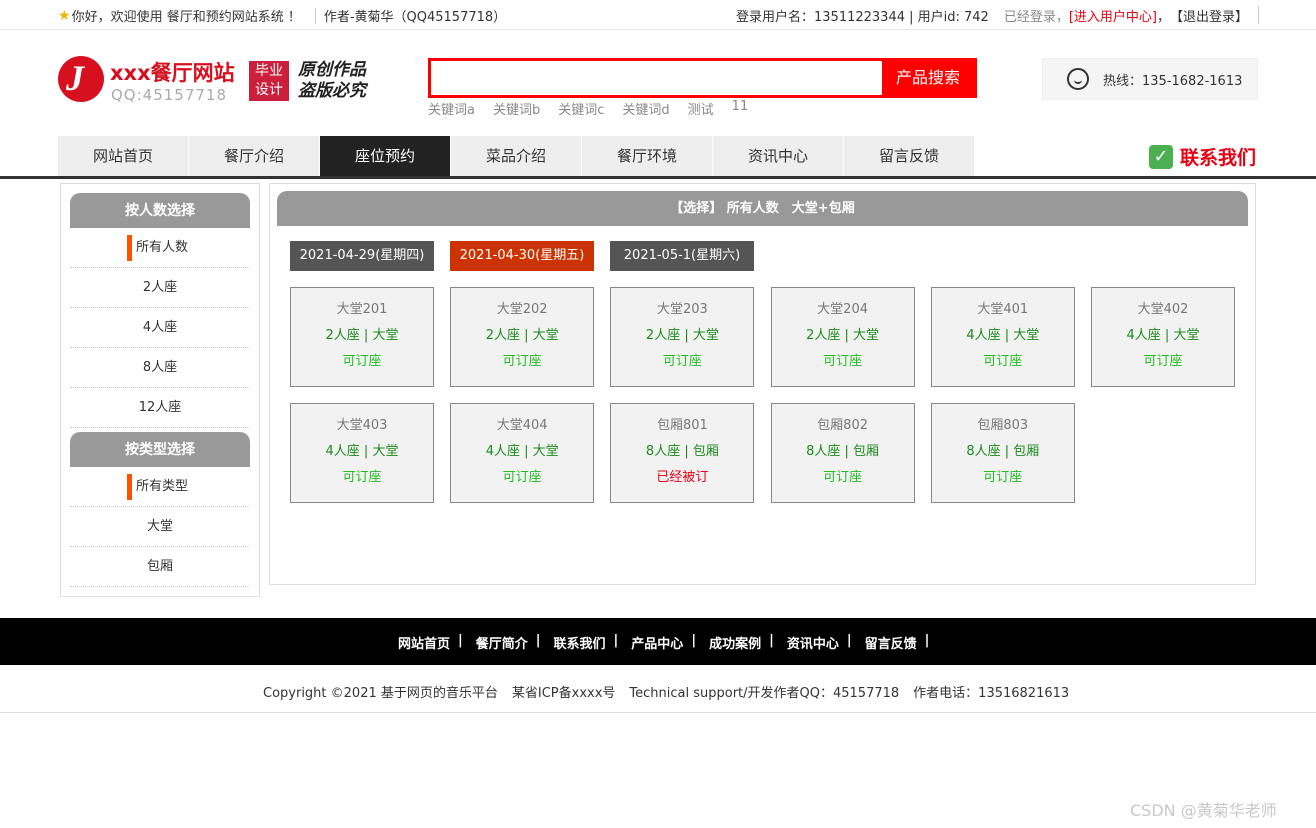 The image size is (1316, 828). I want to click on hot-keywords: 关键词a 关键词b 关键词c 关键词d 测试 11, so click(597, 108).